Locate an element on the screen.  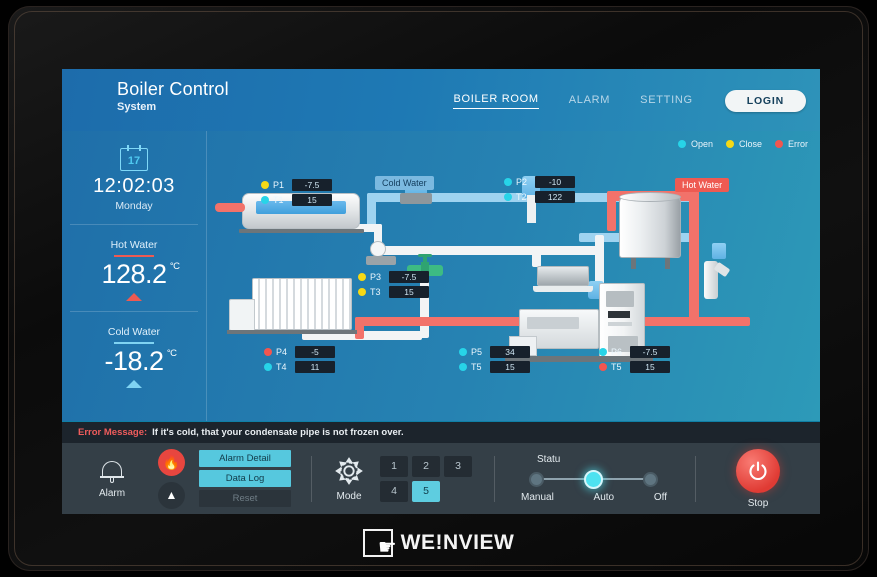
gauge-underline is located at coordinates (134, 256).